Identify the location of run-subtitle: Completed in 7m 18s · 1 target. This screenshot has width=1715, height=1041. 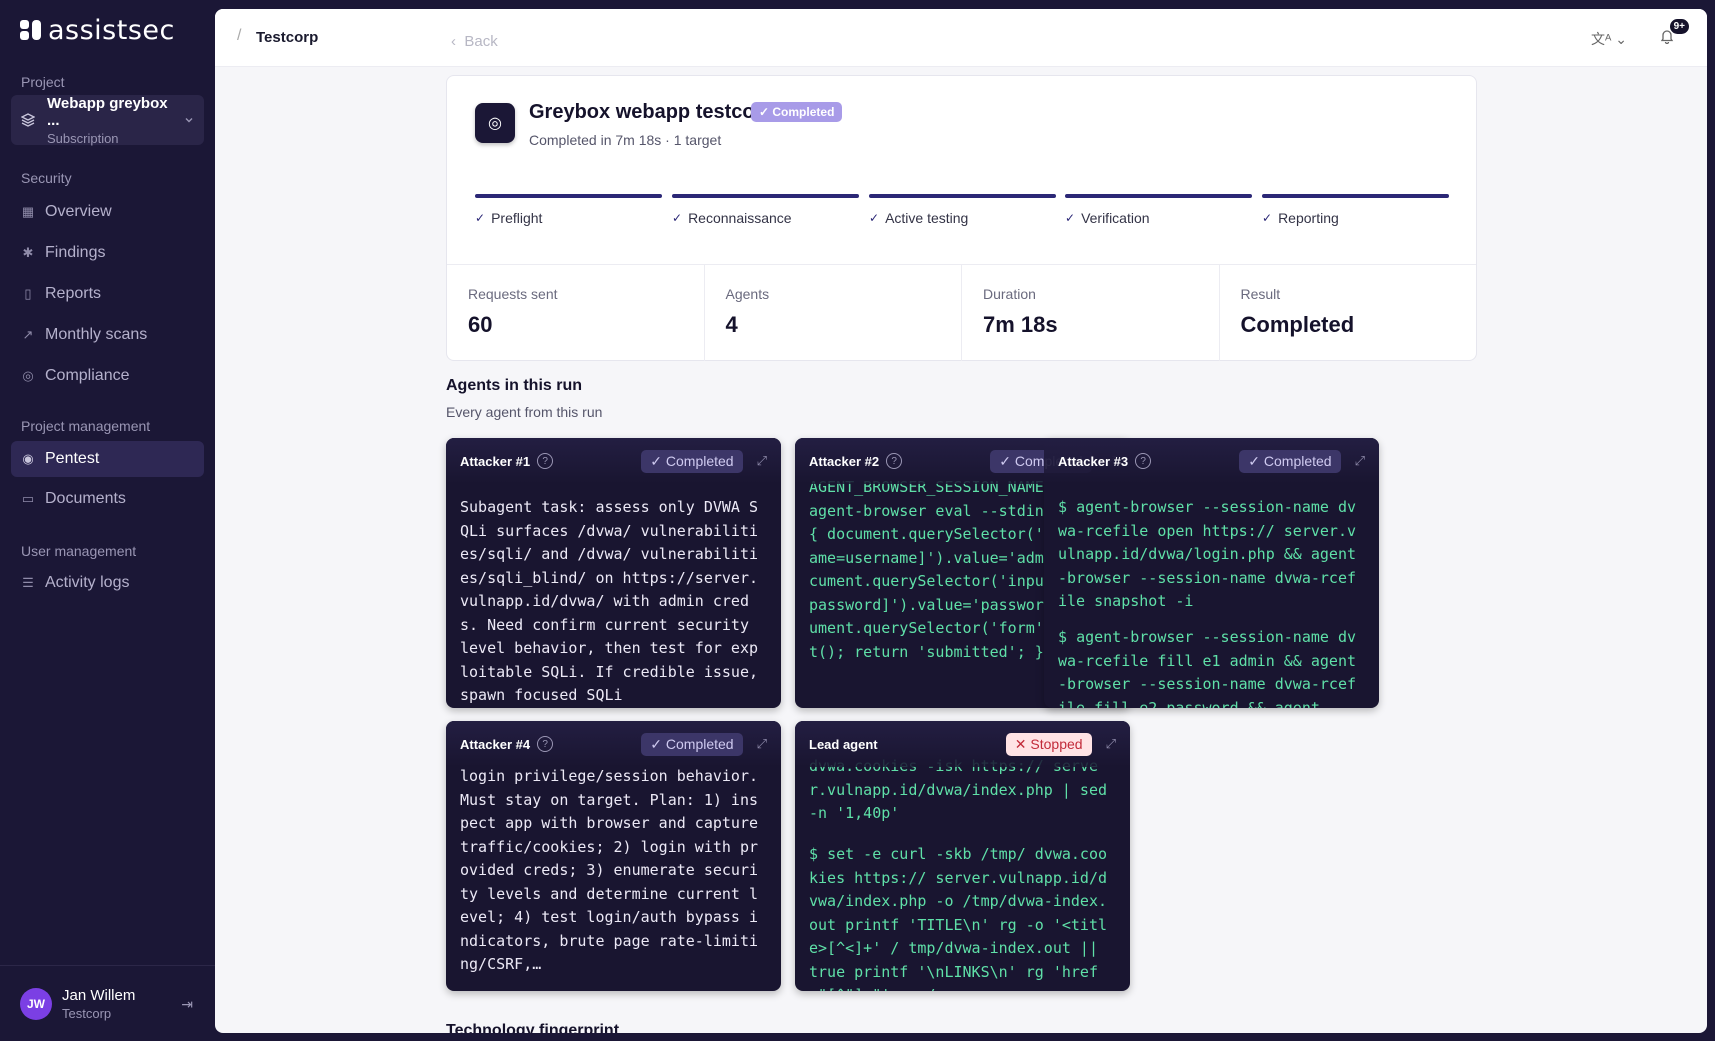
(625, 140).